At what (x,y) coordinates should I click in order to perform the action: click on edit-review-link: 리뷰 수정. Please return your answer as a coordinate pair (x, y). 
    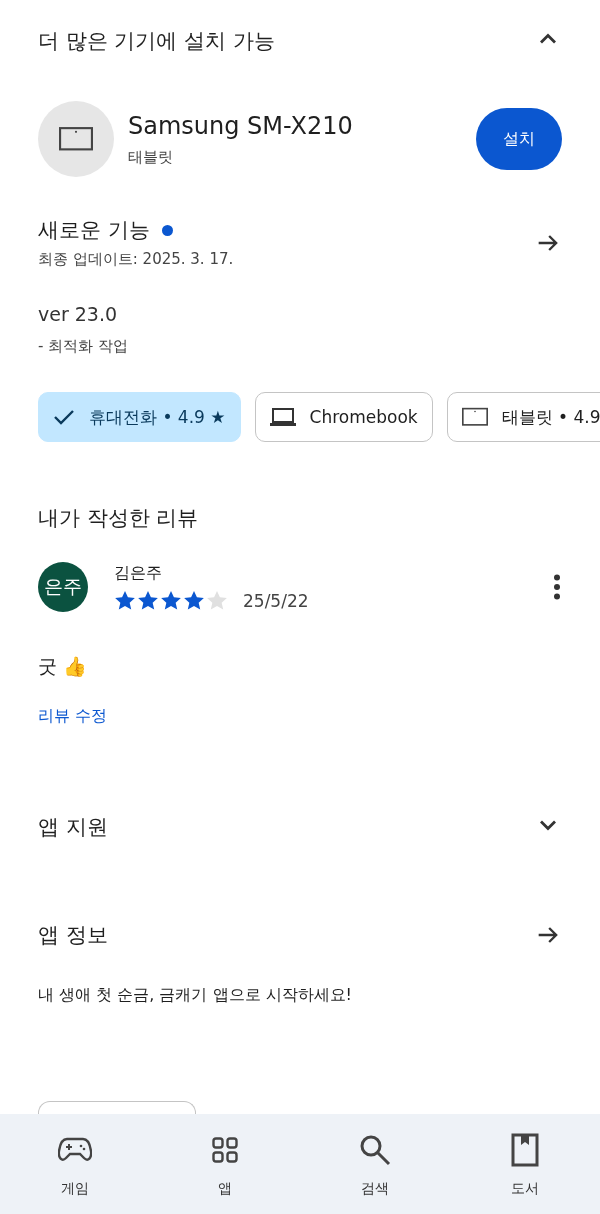
    Looking at the image, I should click on (73, 716).